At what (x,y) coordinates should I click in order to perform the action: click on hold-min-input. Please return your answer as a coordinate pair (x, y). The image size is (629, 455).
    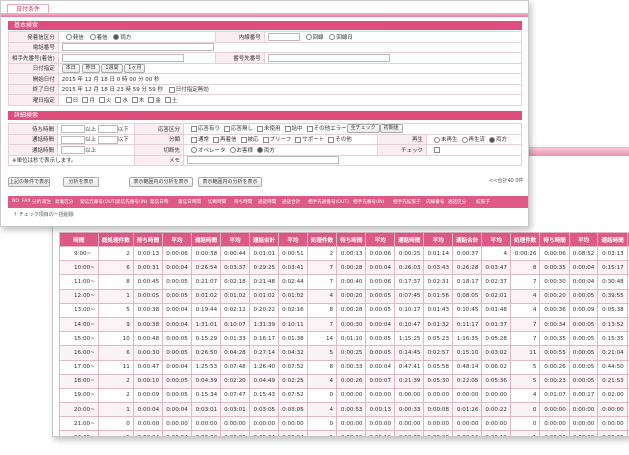
    Looking at the image, I should click on (73, 150).